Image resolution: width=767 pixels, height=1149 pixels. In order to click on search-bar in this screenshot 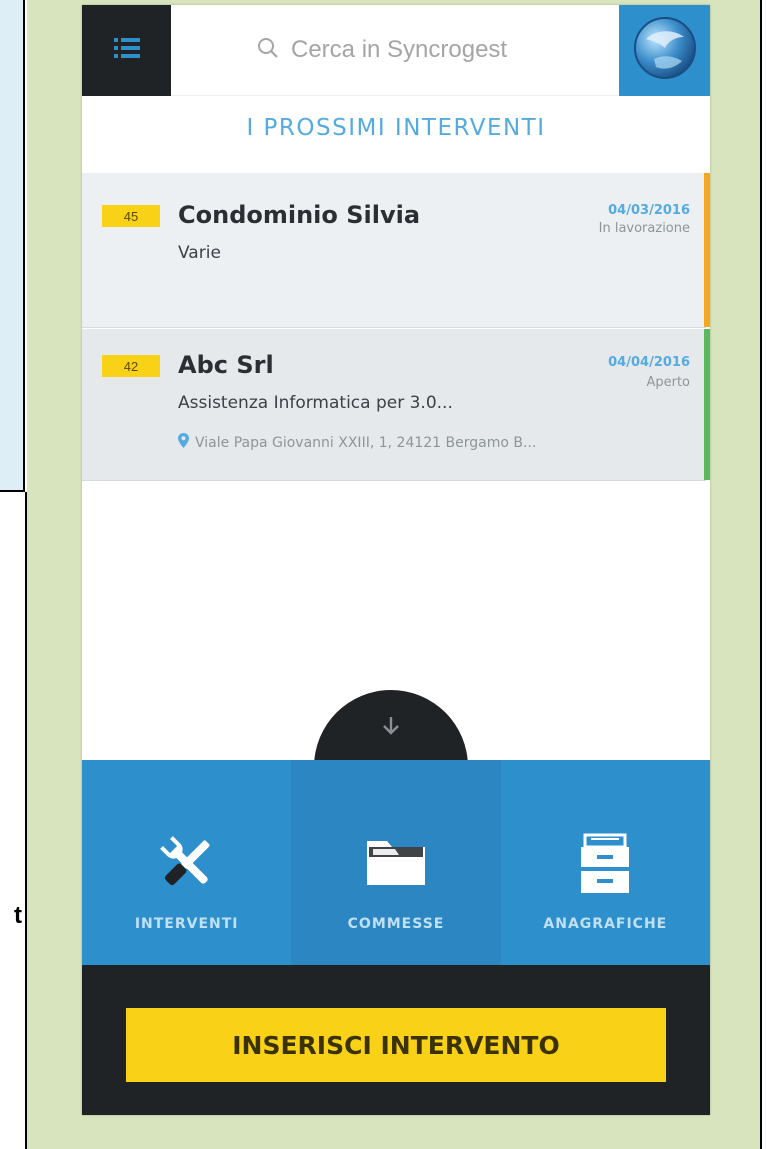, I will do `click(395, 50)`.